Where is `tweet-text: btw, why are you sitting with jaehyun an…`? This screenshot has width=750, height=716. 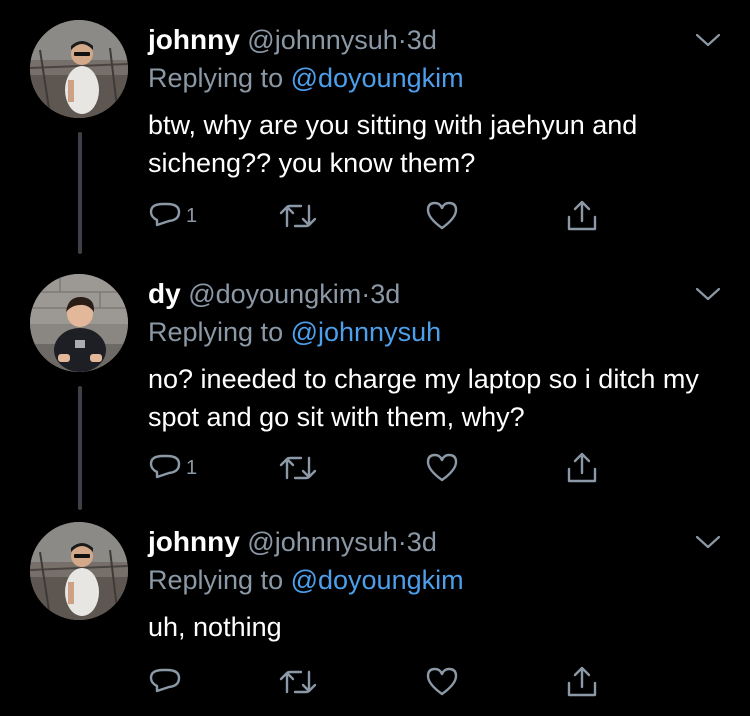 tweet-text: btw, why are you sitting with jaehyun an… is located at coordinates (393, 144).